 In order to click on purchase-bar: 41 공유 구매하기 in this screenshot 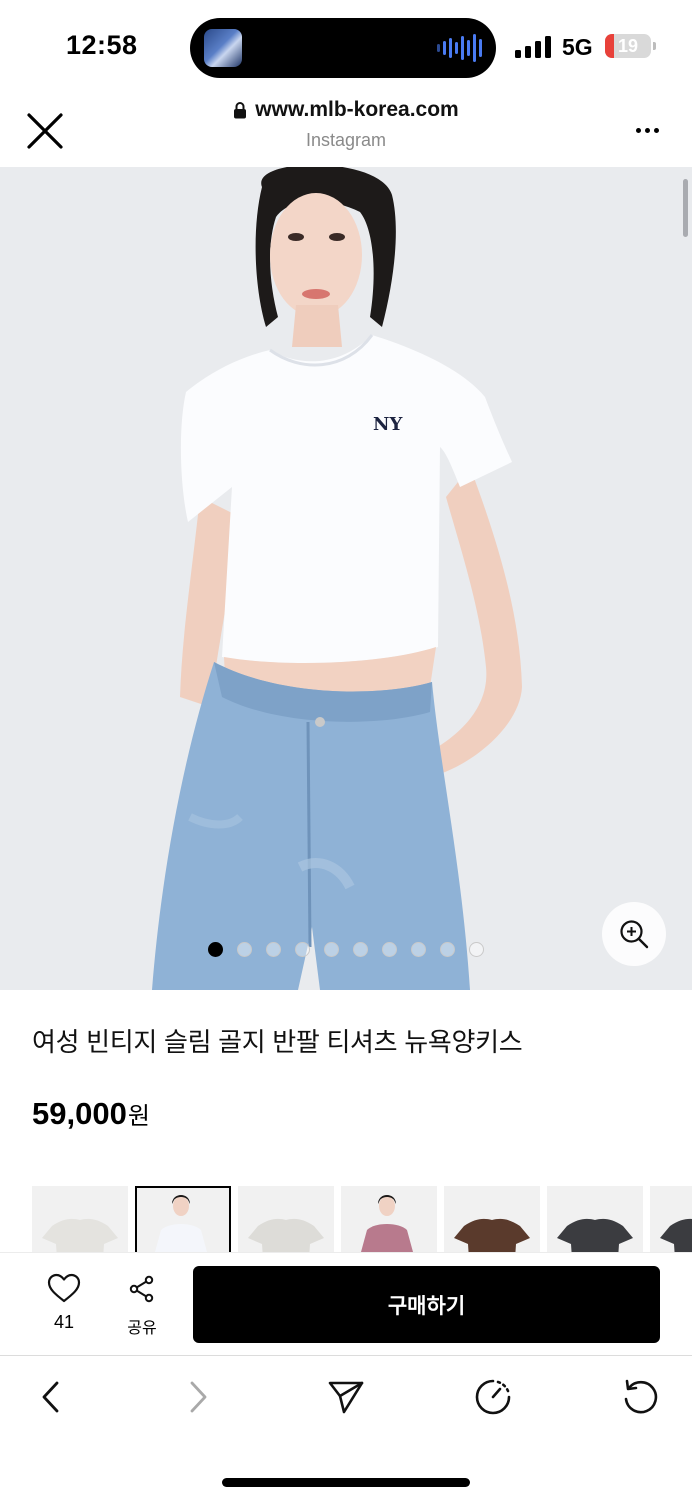, I will do `click(346, 1304)`.